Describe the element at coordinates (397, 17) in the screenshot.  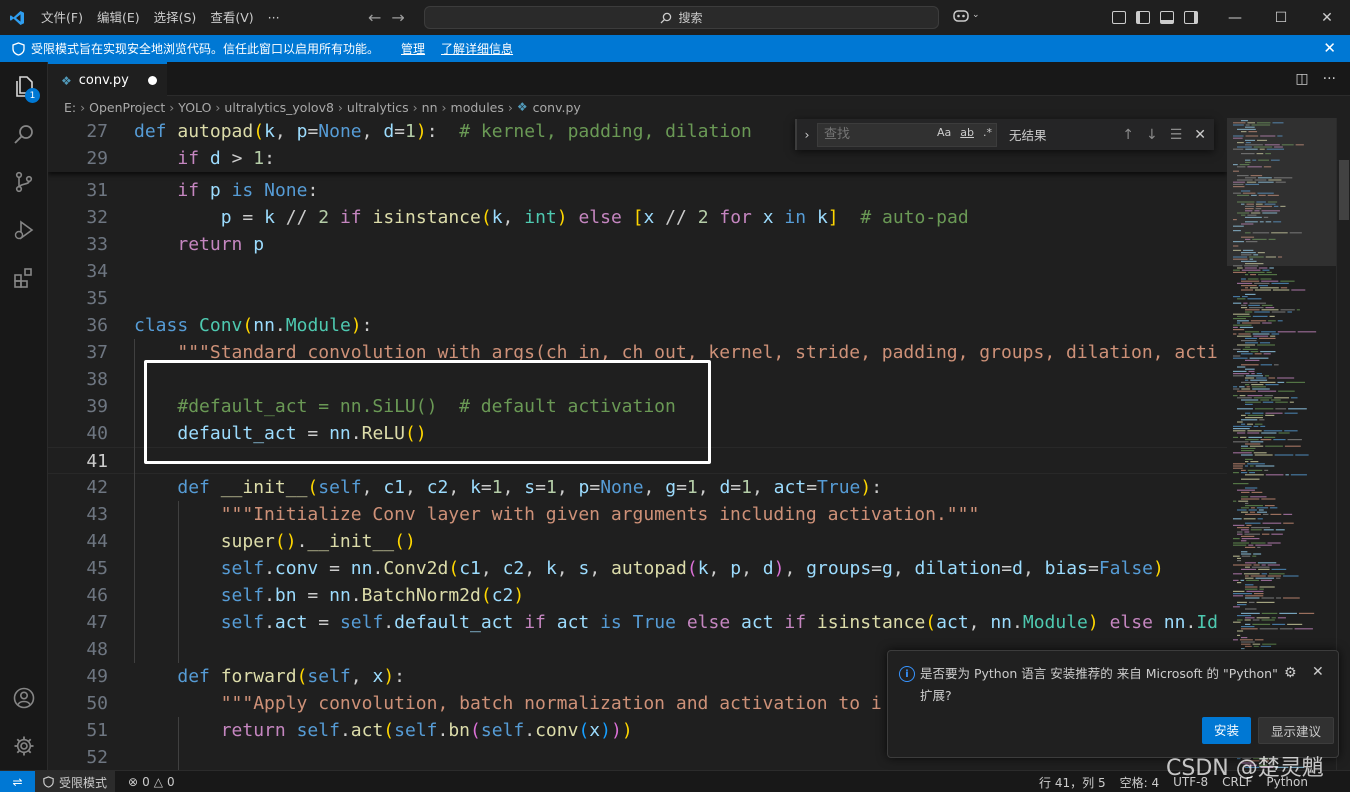
I see `forward-arrow-icon: →` at that location.